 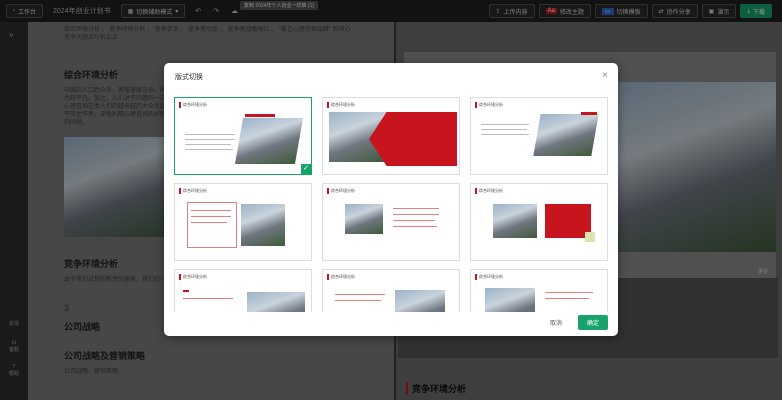 I want to click on dialog-footer: 取消 确定, so click(x=576, y=322).